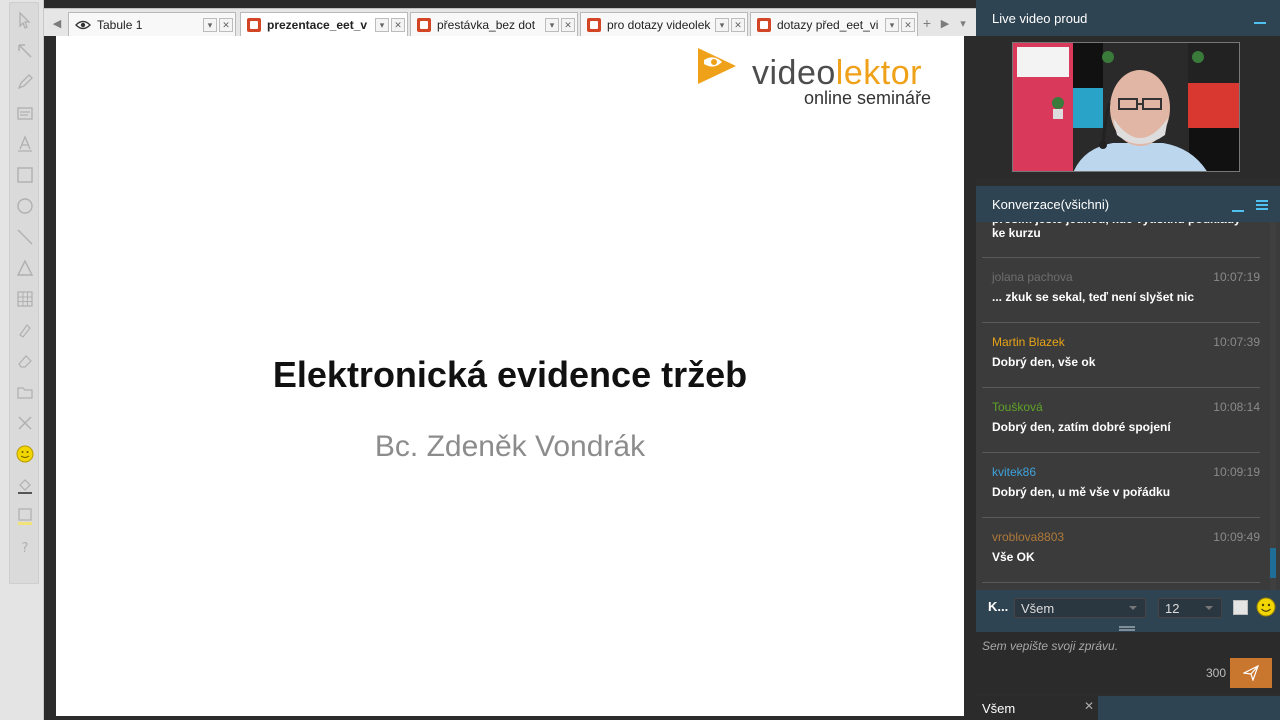 This screenshot has width=1280, height=720. I want to click on conversation-tab-vsem: Všem ✕, so click(1037, 708).